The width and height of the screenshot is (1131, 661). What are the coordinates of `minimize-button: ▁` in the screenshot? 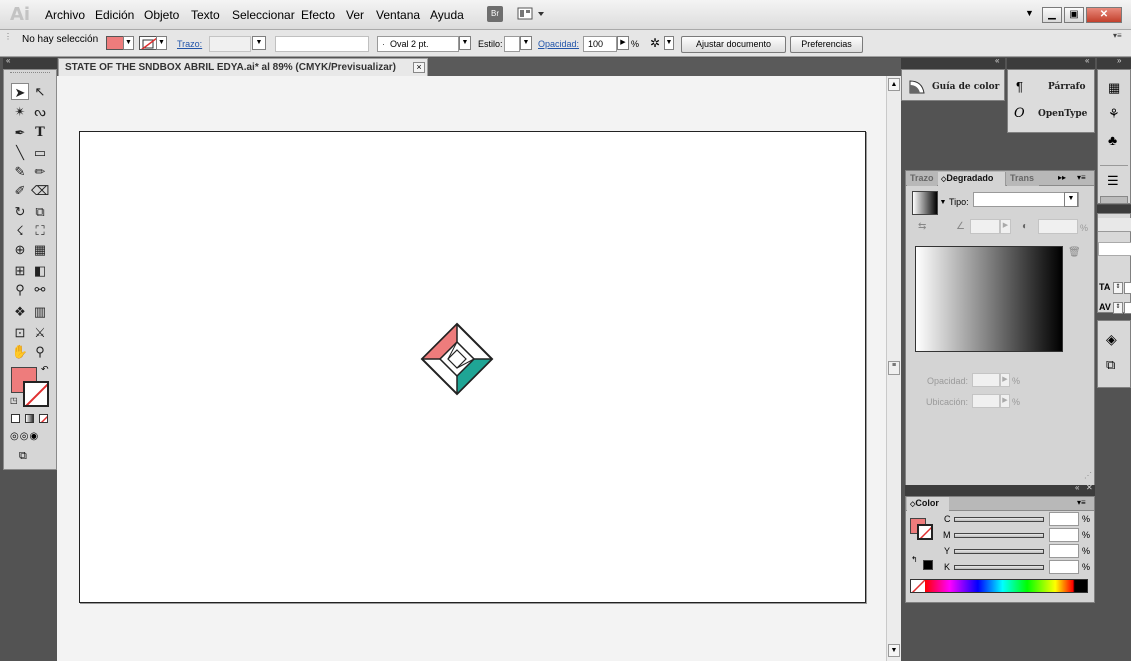 It's located at (1052, 15).